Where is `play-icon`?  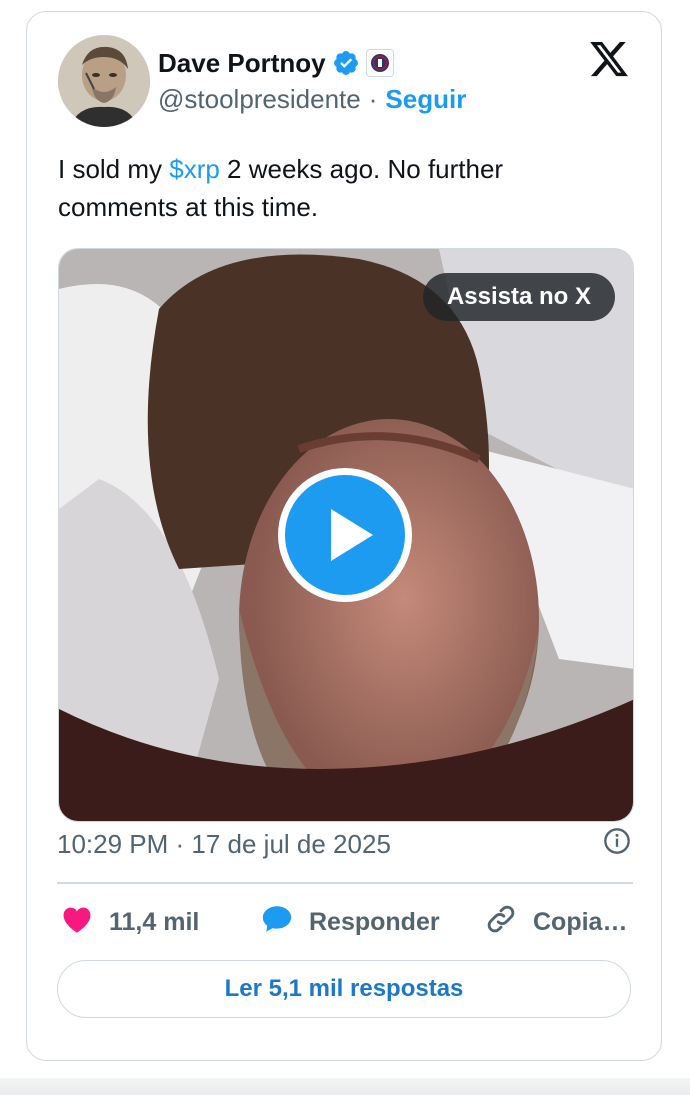
play-icon is located at coordinates (345, 535).